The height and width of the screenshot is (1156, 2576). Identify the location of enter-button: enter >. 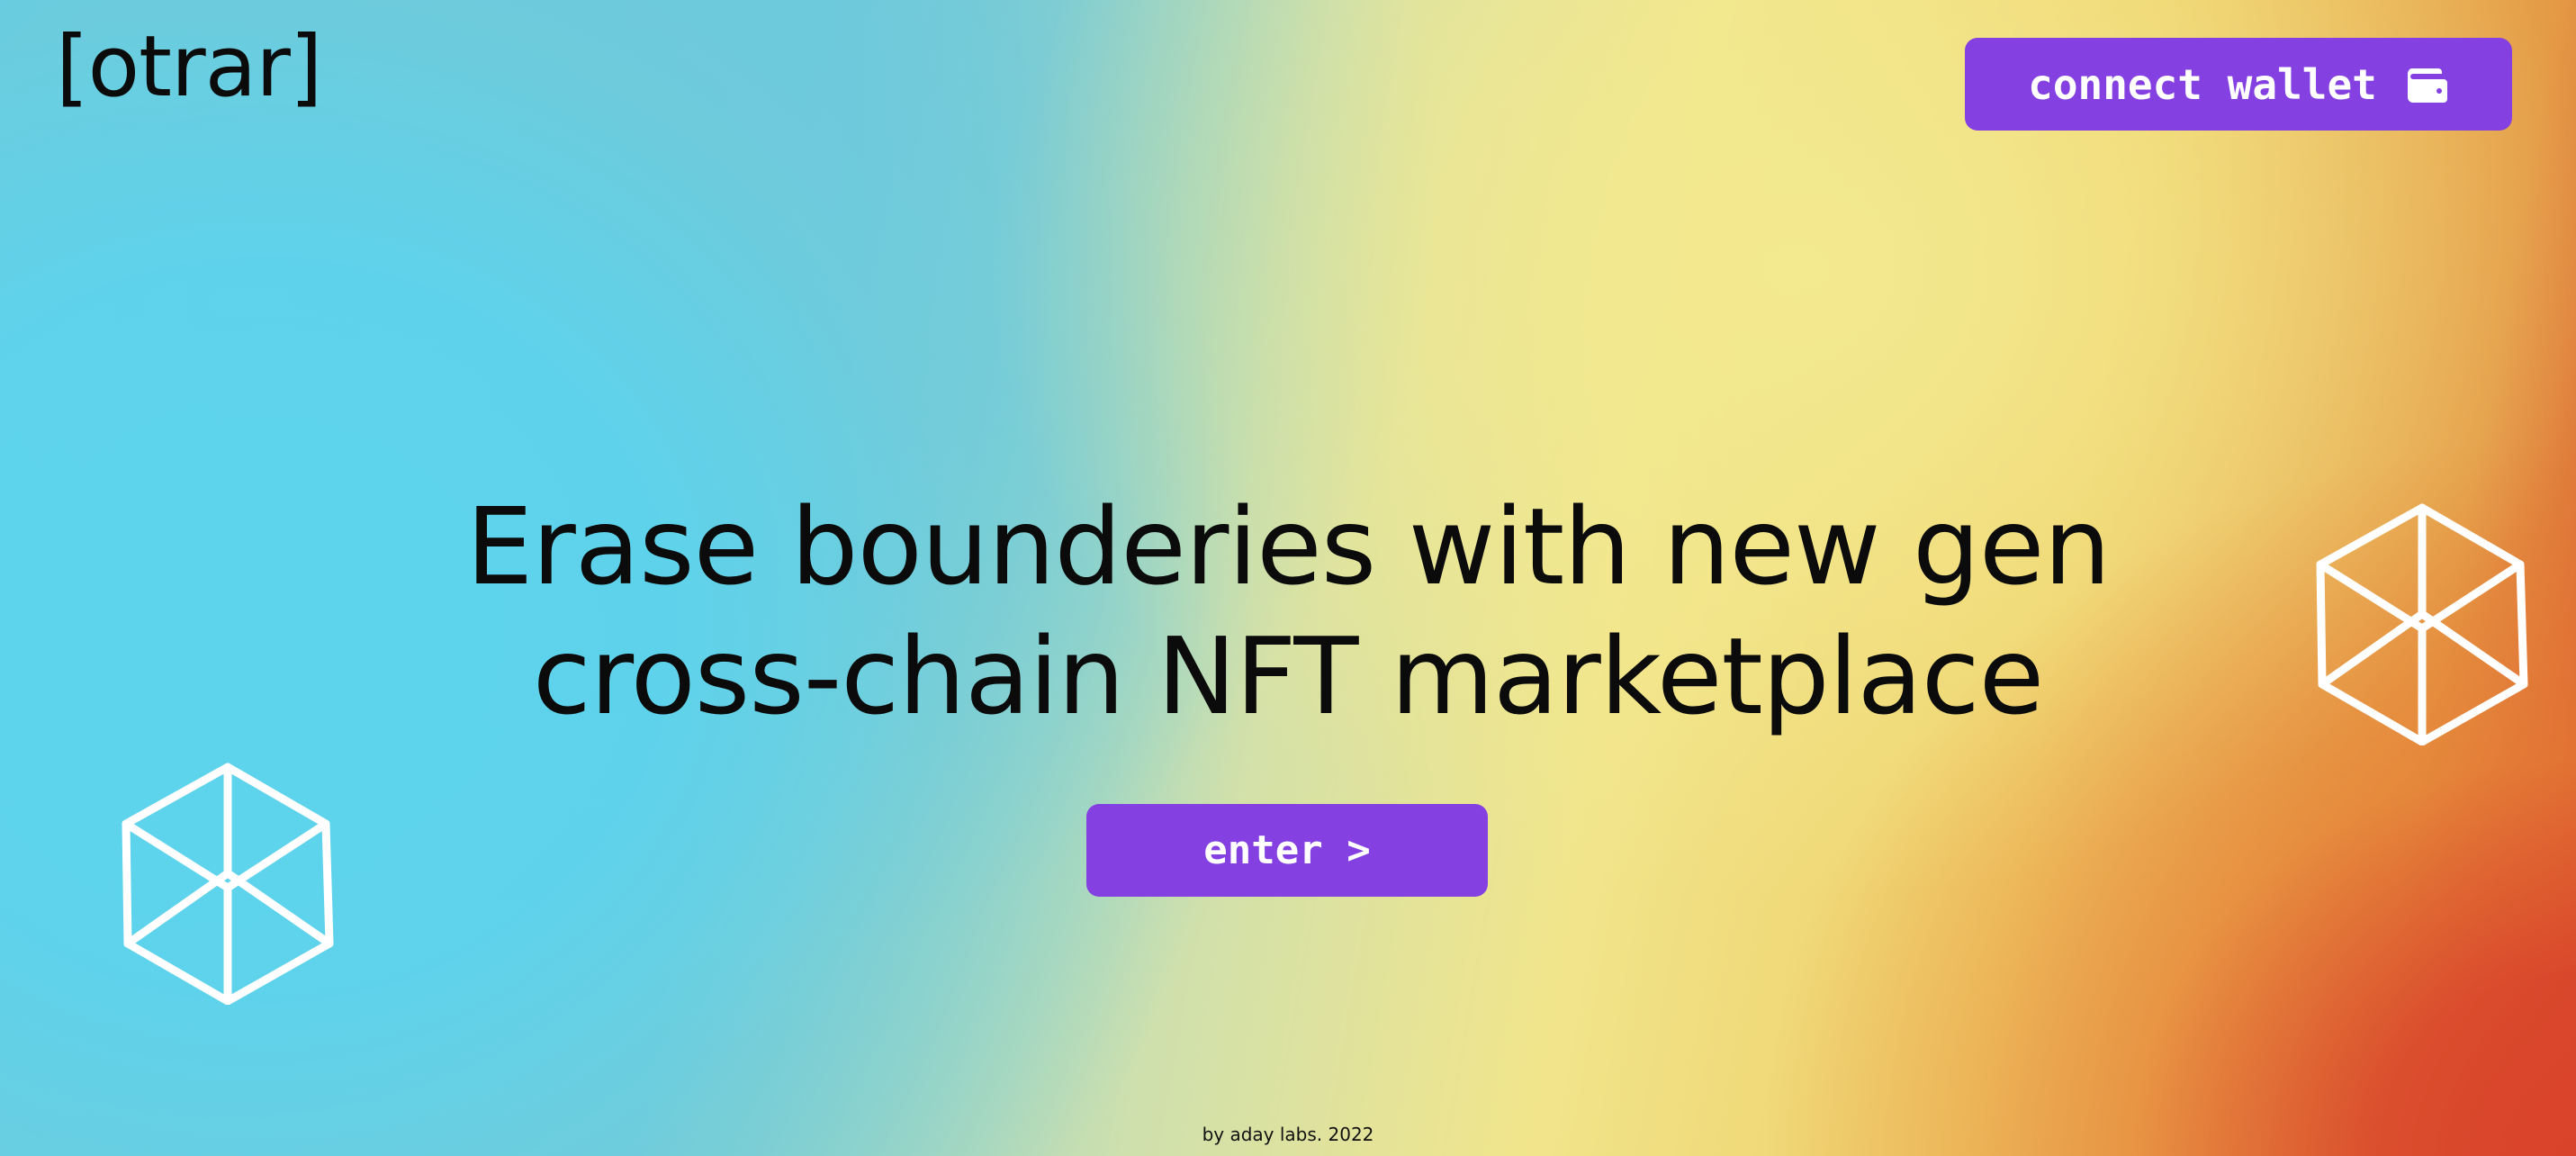
(1287, 850).